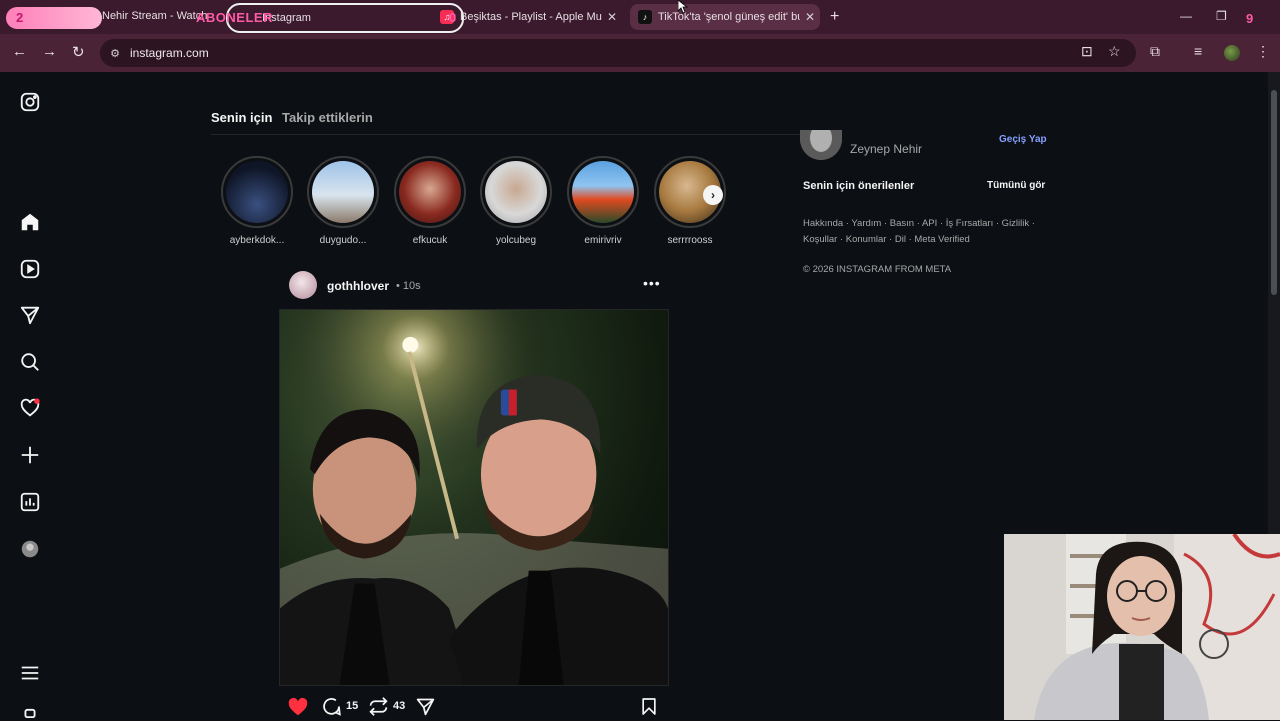 This screenshot has width=1280, height=721. What do you see at coordinates (713, 195) in the screenshot?
I see `stories-next-chevron-icon: ›` at bounding box center [713, 195].